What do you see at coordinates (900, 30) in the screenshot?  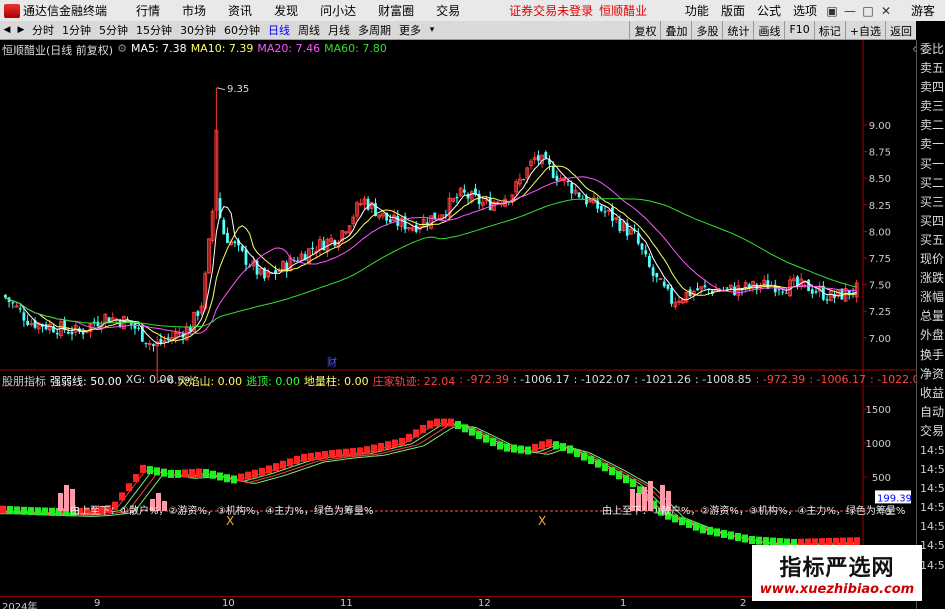 I see `tool-back: 返回` at bounding box center [900, 30].